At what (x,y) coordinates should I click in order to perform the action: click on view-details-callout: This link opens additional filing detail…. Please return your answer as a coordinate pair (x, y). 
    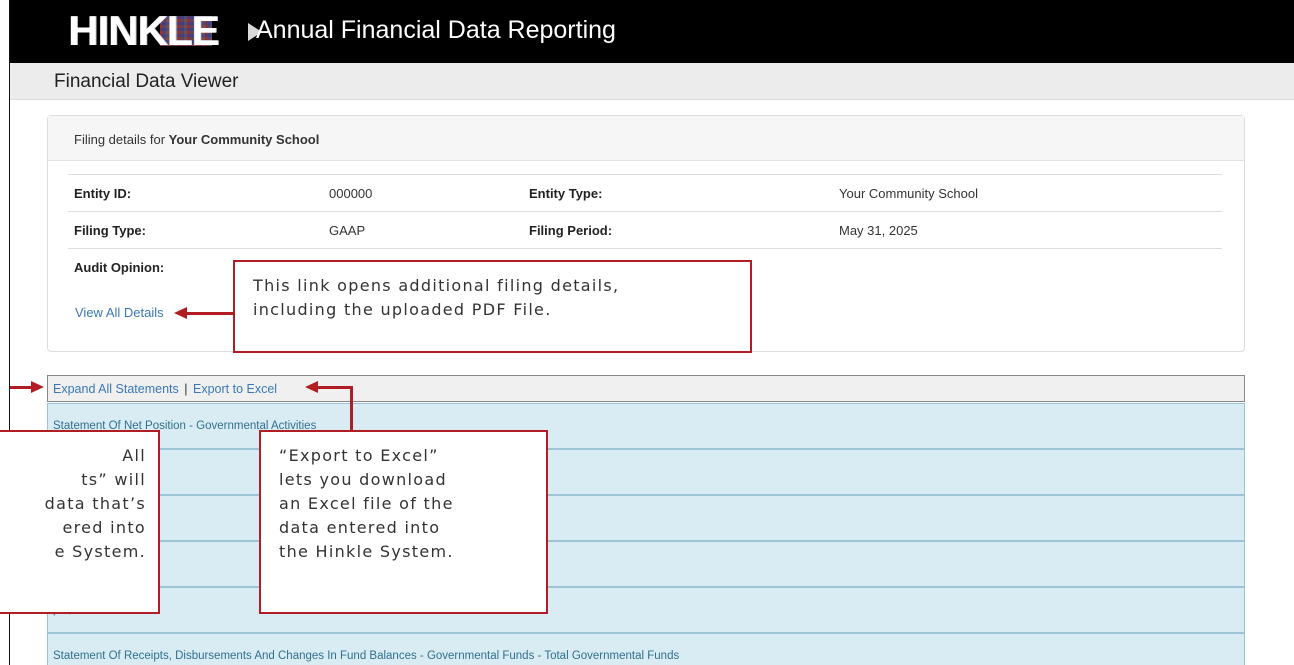
    Looking at the image, I should click on (492, 306).